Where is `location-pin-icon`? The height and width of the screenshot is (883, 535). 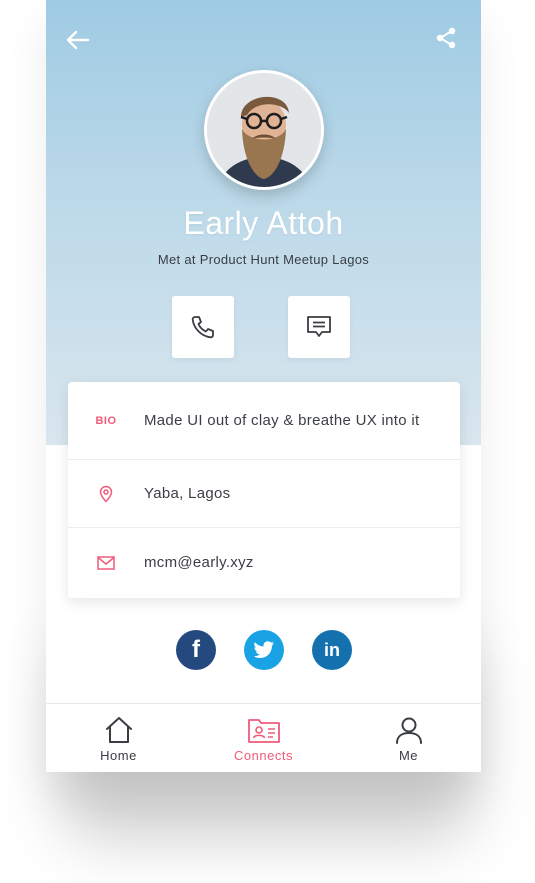
location-pin-icon is located at coordinates (106, 494).